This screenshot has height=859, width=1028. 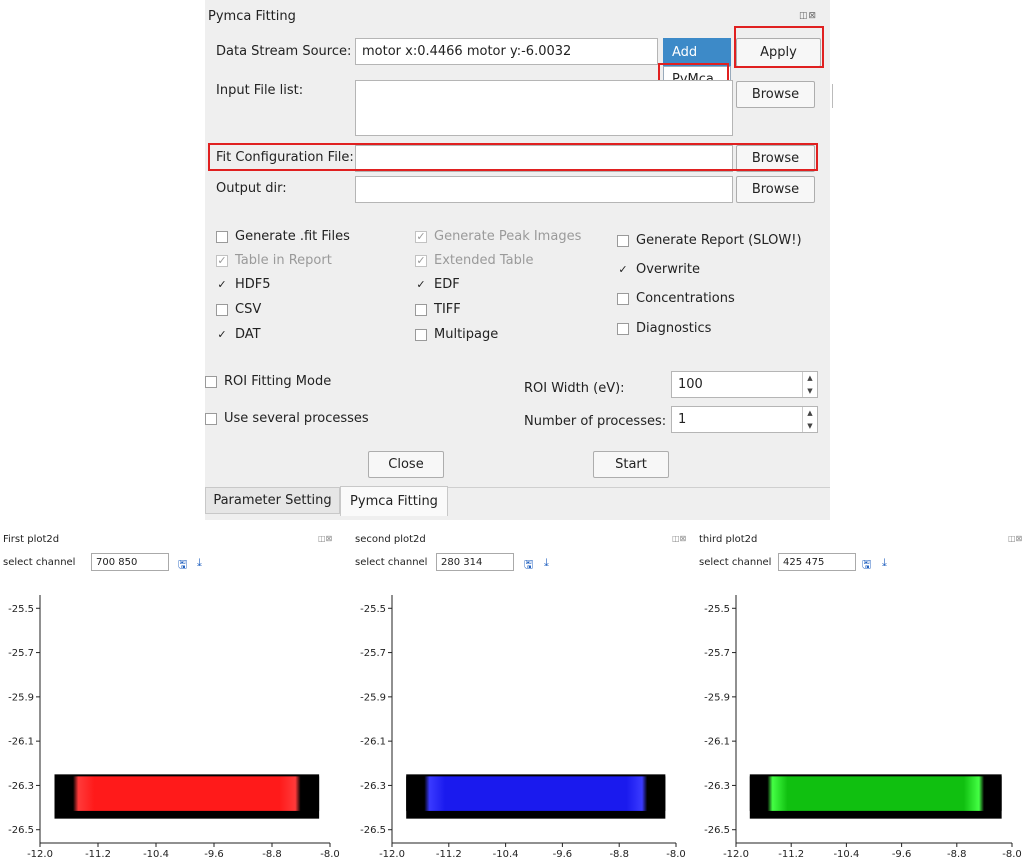 What do you see at coordinates (406, 464) in the screenshot?
I see `close-button: Close` at bounding box center [406, 464].